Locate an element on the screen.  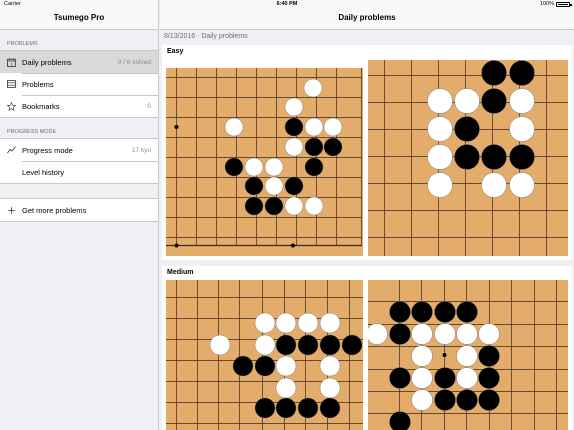
more-group: Get more problems is located at coordinates (79, 210).